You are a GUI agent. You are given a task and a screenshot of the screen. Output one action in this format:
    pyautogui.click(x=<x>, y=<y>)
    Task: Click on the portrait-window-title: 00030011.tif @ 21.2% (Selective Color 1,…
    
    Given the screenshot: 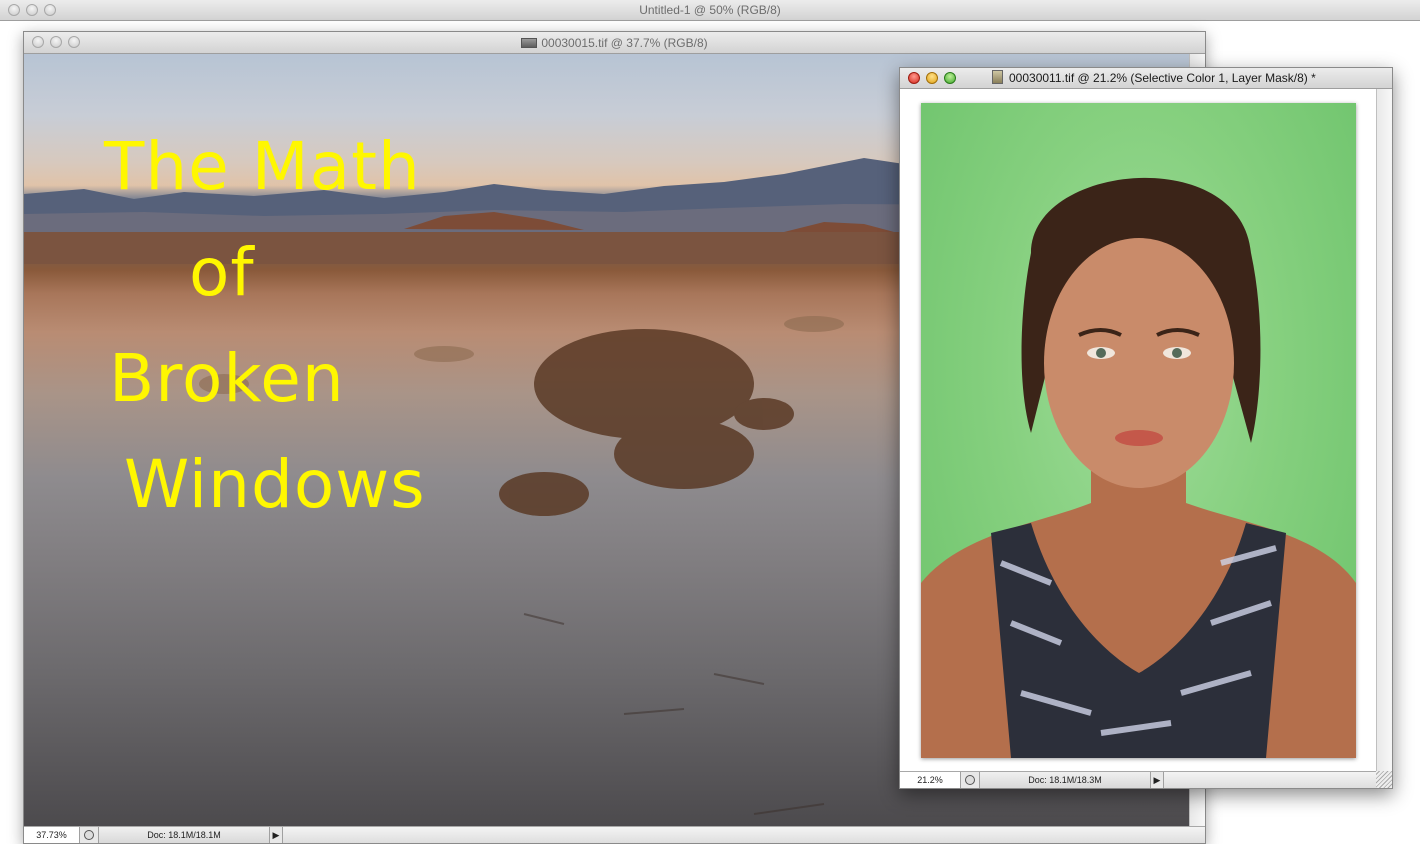 What is the action you would take?
    pyautogui.click(x=1162, y=78)
    